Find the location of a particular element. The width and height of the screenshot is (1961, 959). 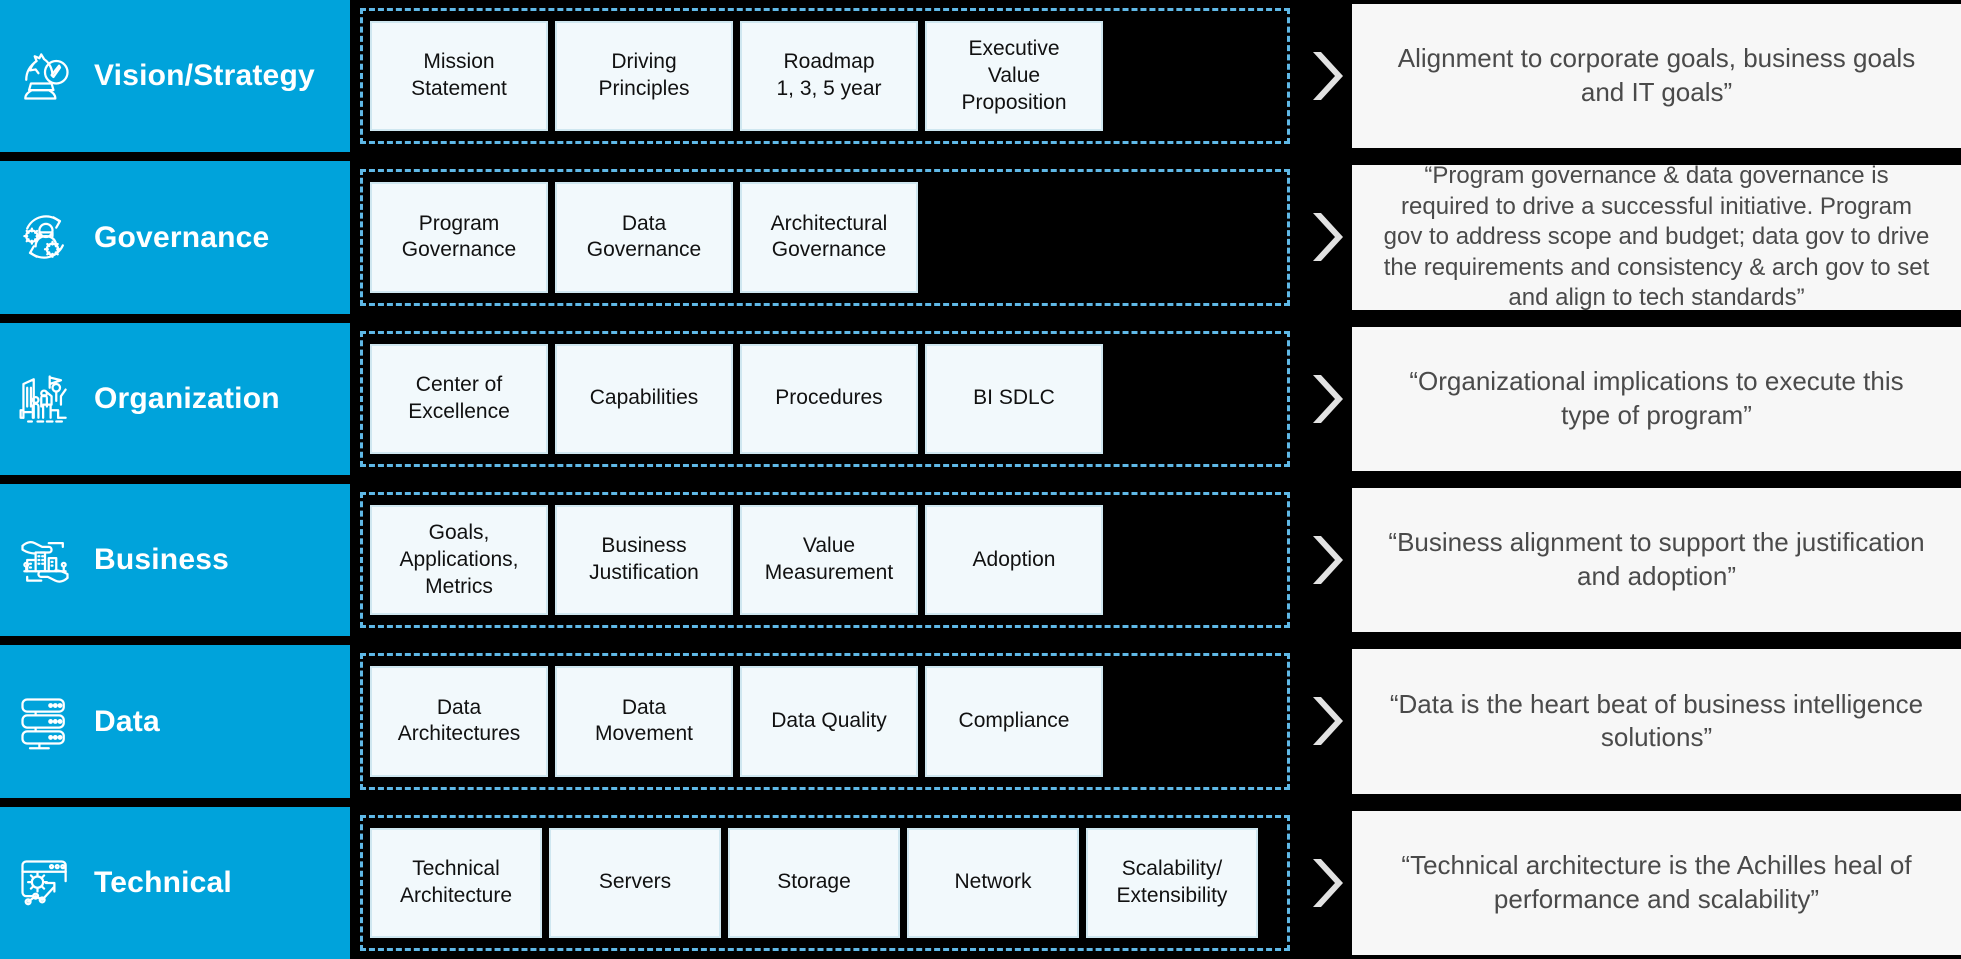

component-cell-label: Scalability/Extensibility is located at coordinates (1172, 883).